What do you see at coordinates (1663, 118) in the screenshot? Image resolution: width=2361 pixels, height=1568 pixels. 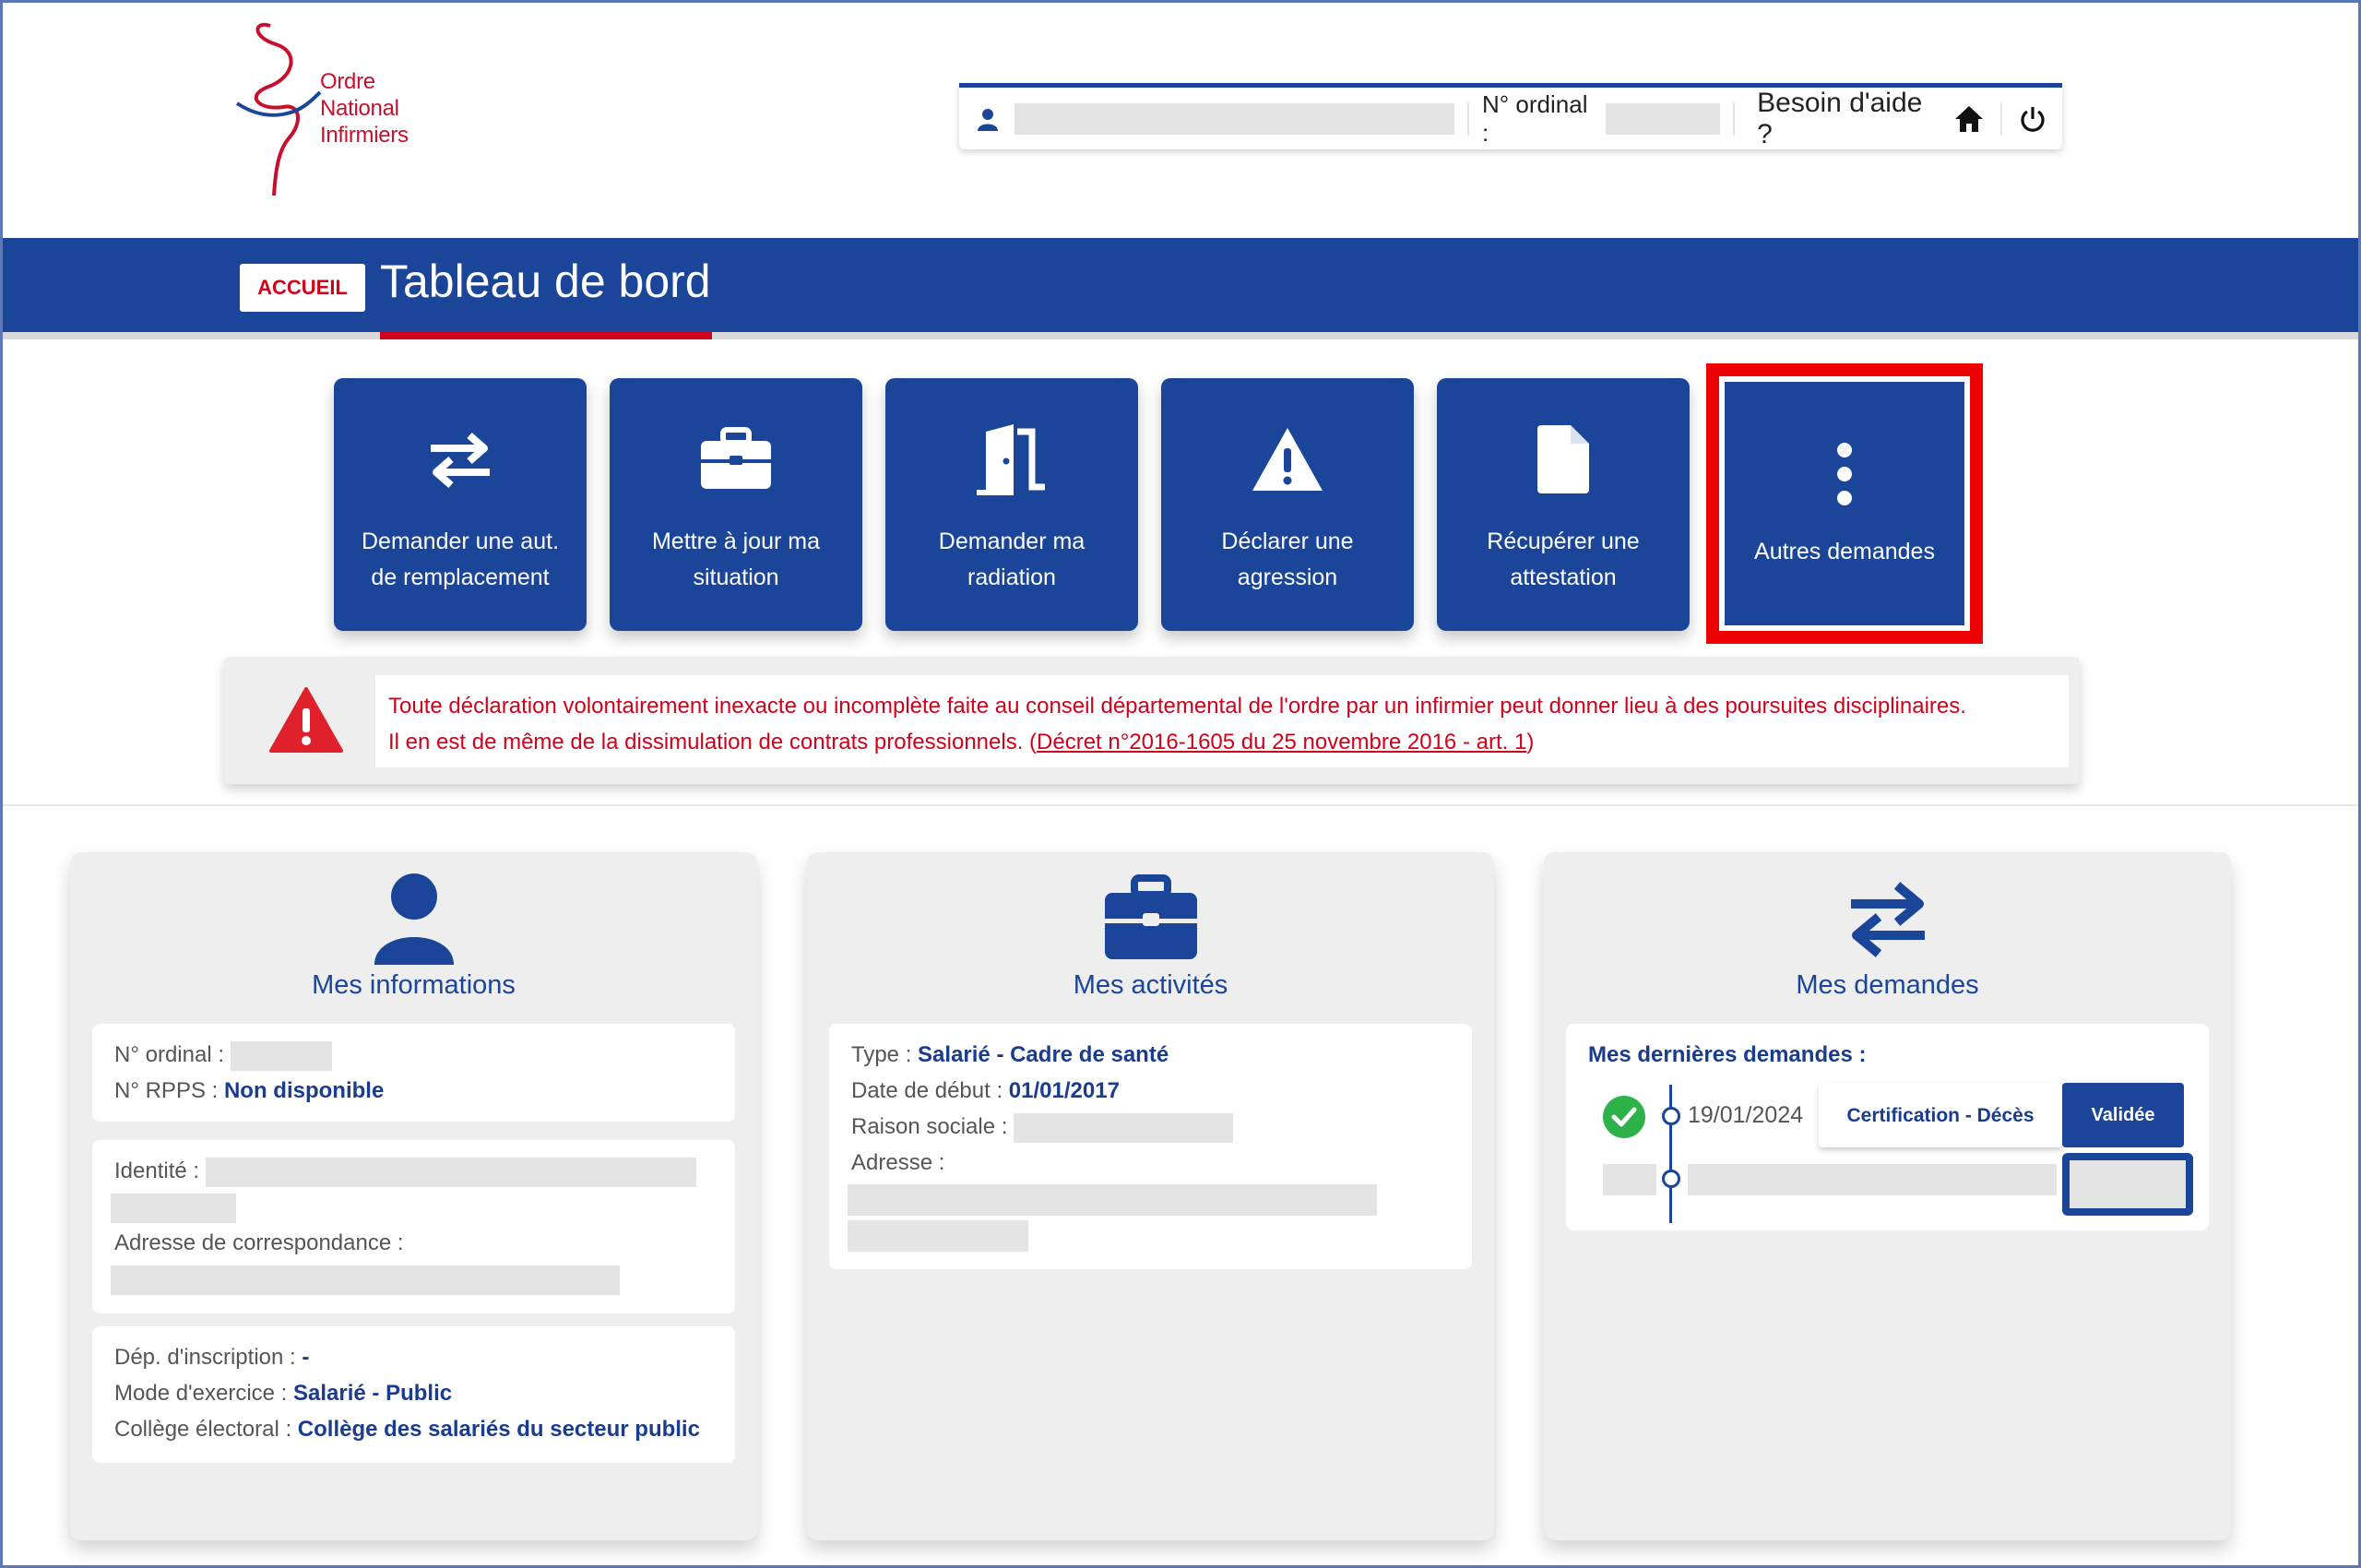 I see `ordinal-value-redacted` at bounding box center [1663, 118].